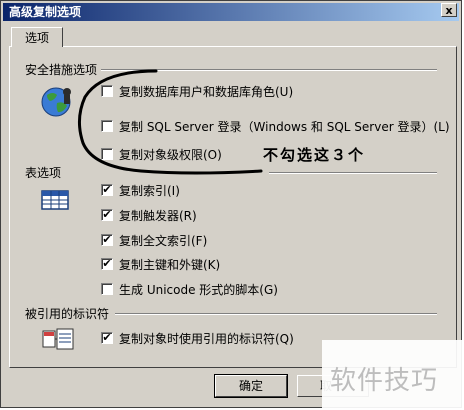  What do you see at coordinates (163, 241) in the screenshot?
I see `option-label: 复制全文索引(F)` at bounding box center [163, 241].